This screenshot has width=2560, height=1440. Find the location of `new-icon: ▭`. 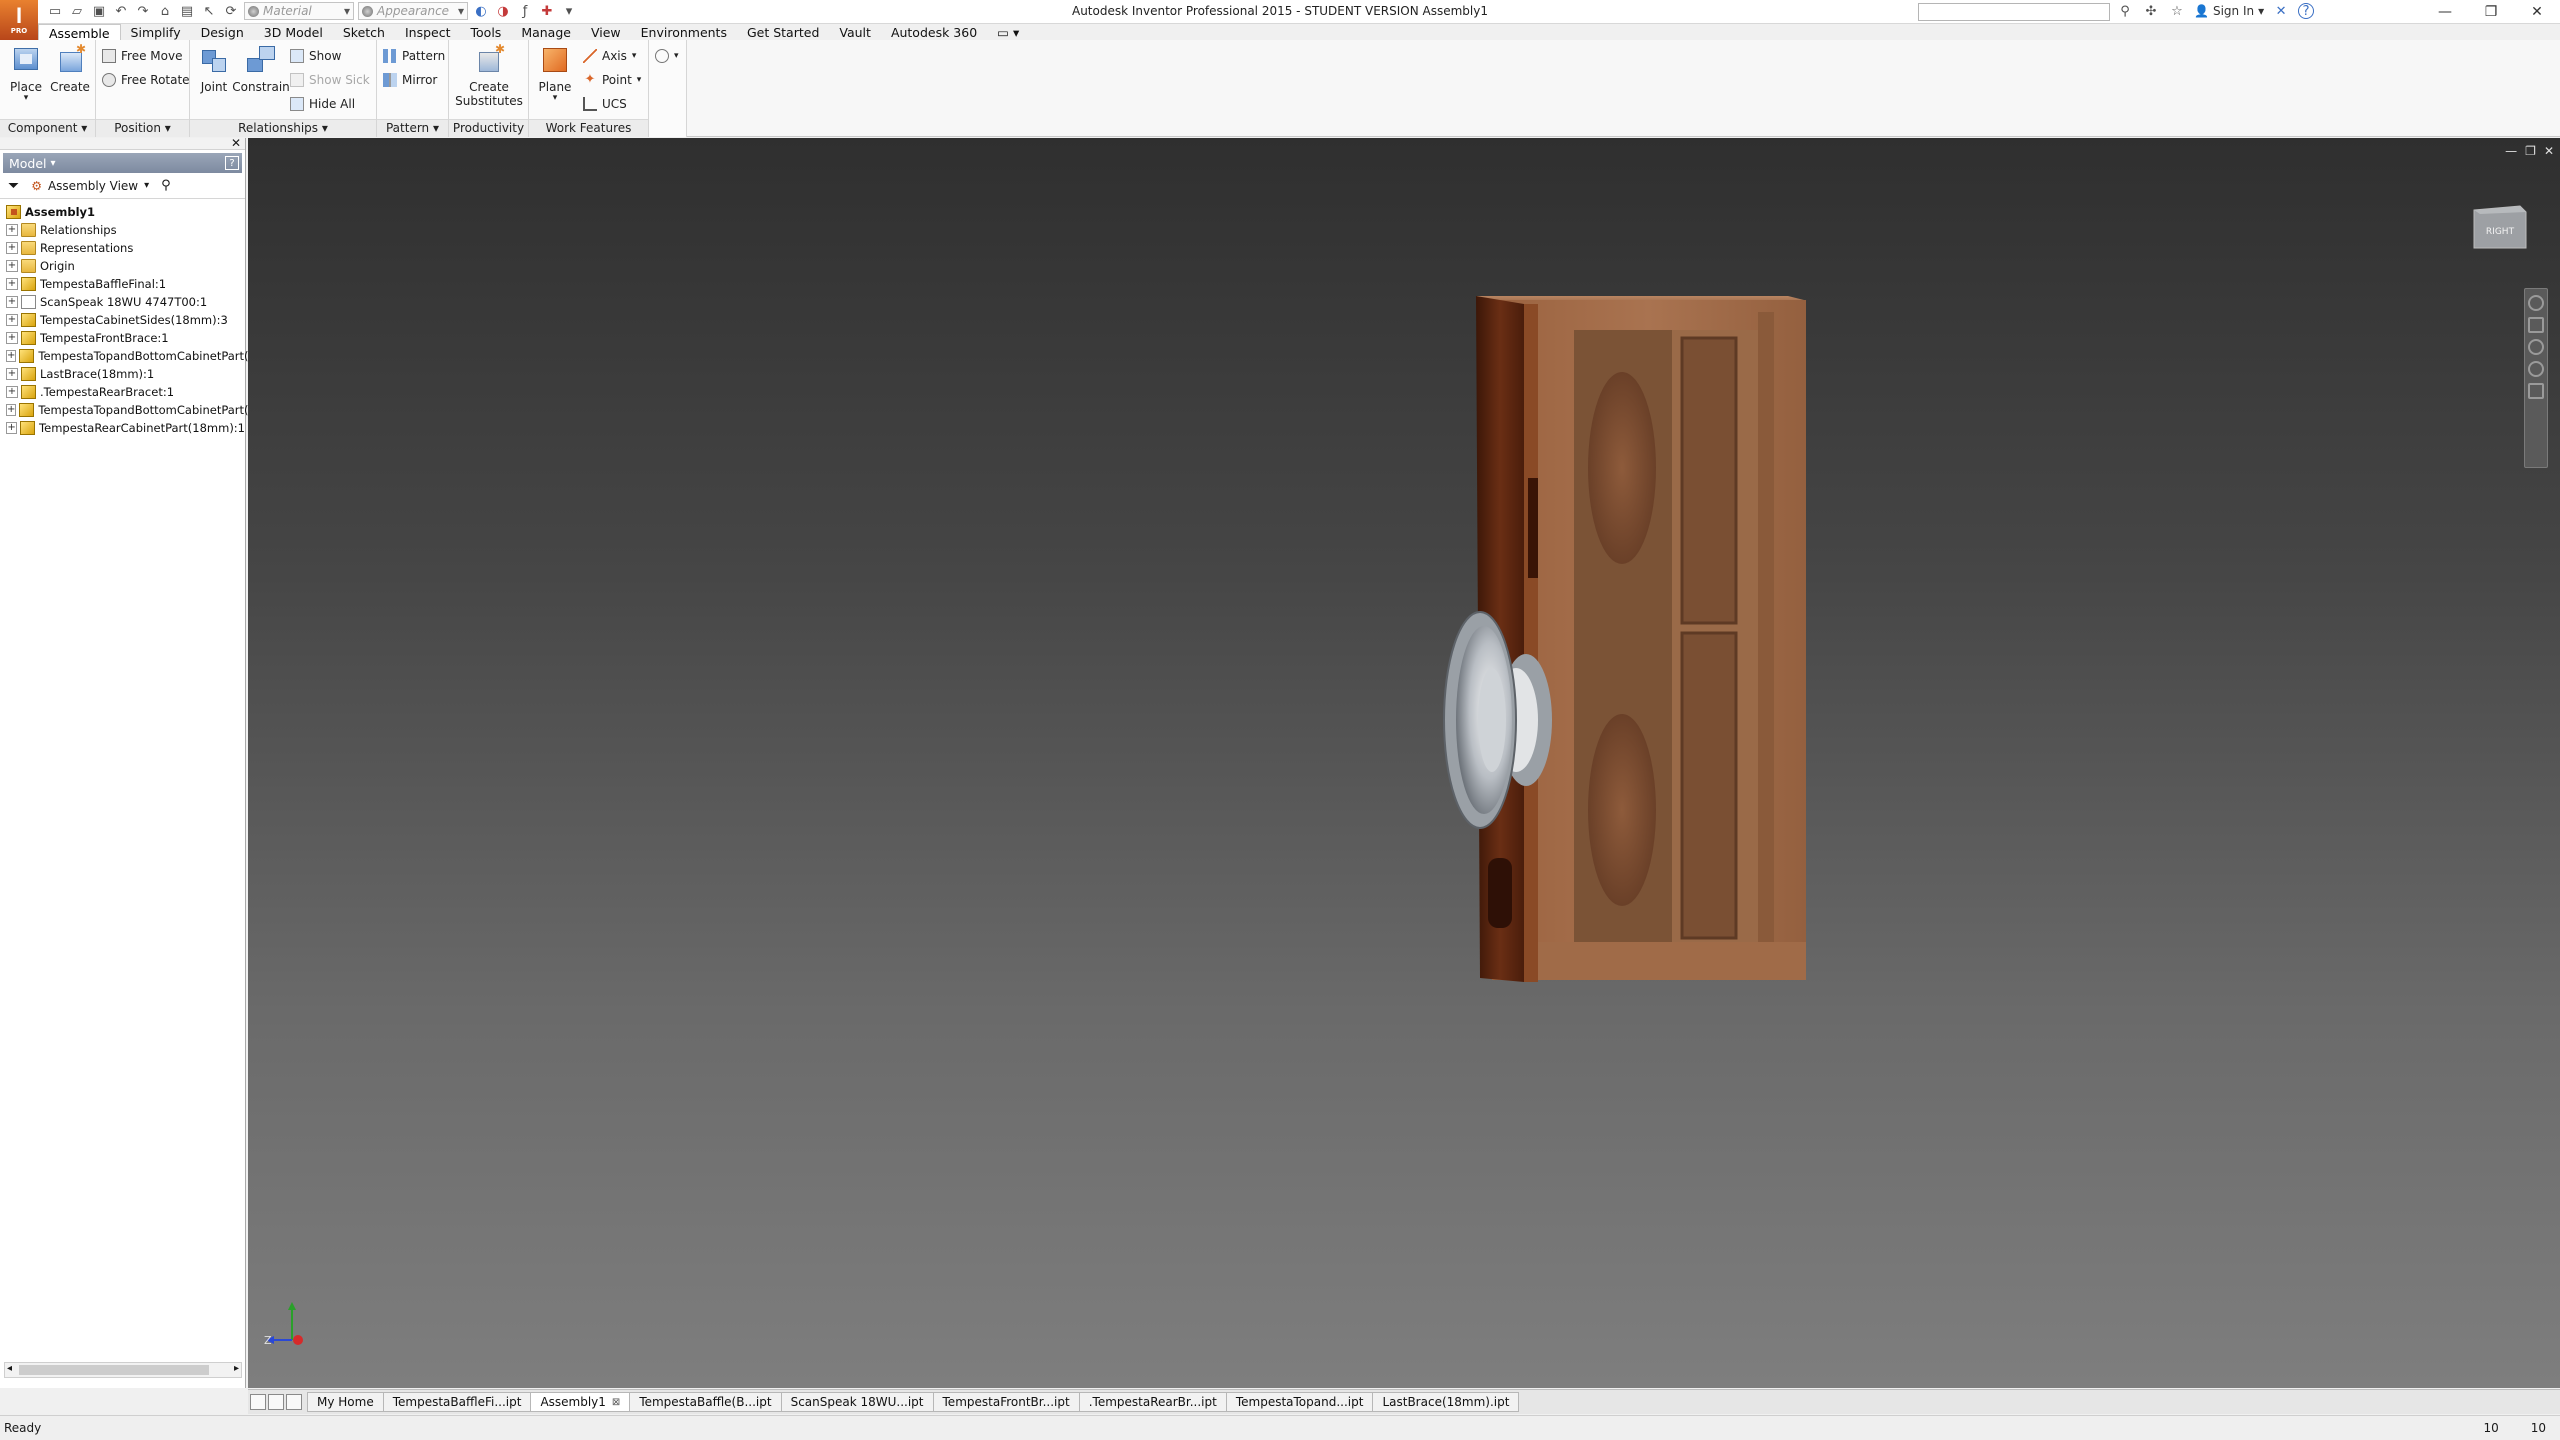

new-icon: ▭ is located at coordinates (55, 11).